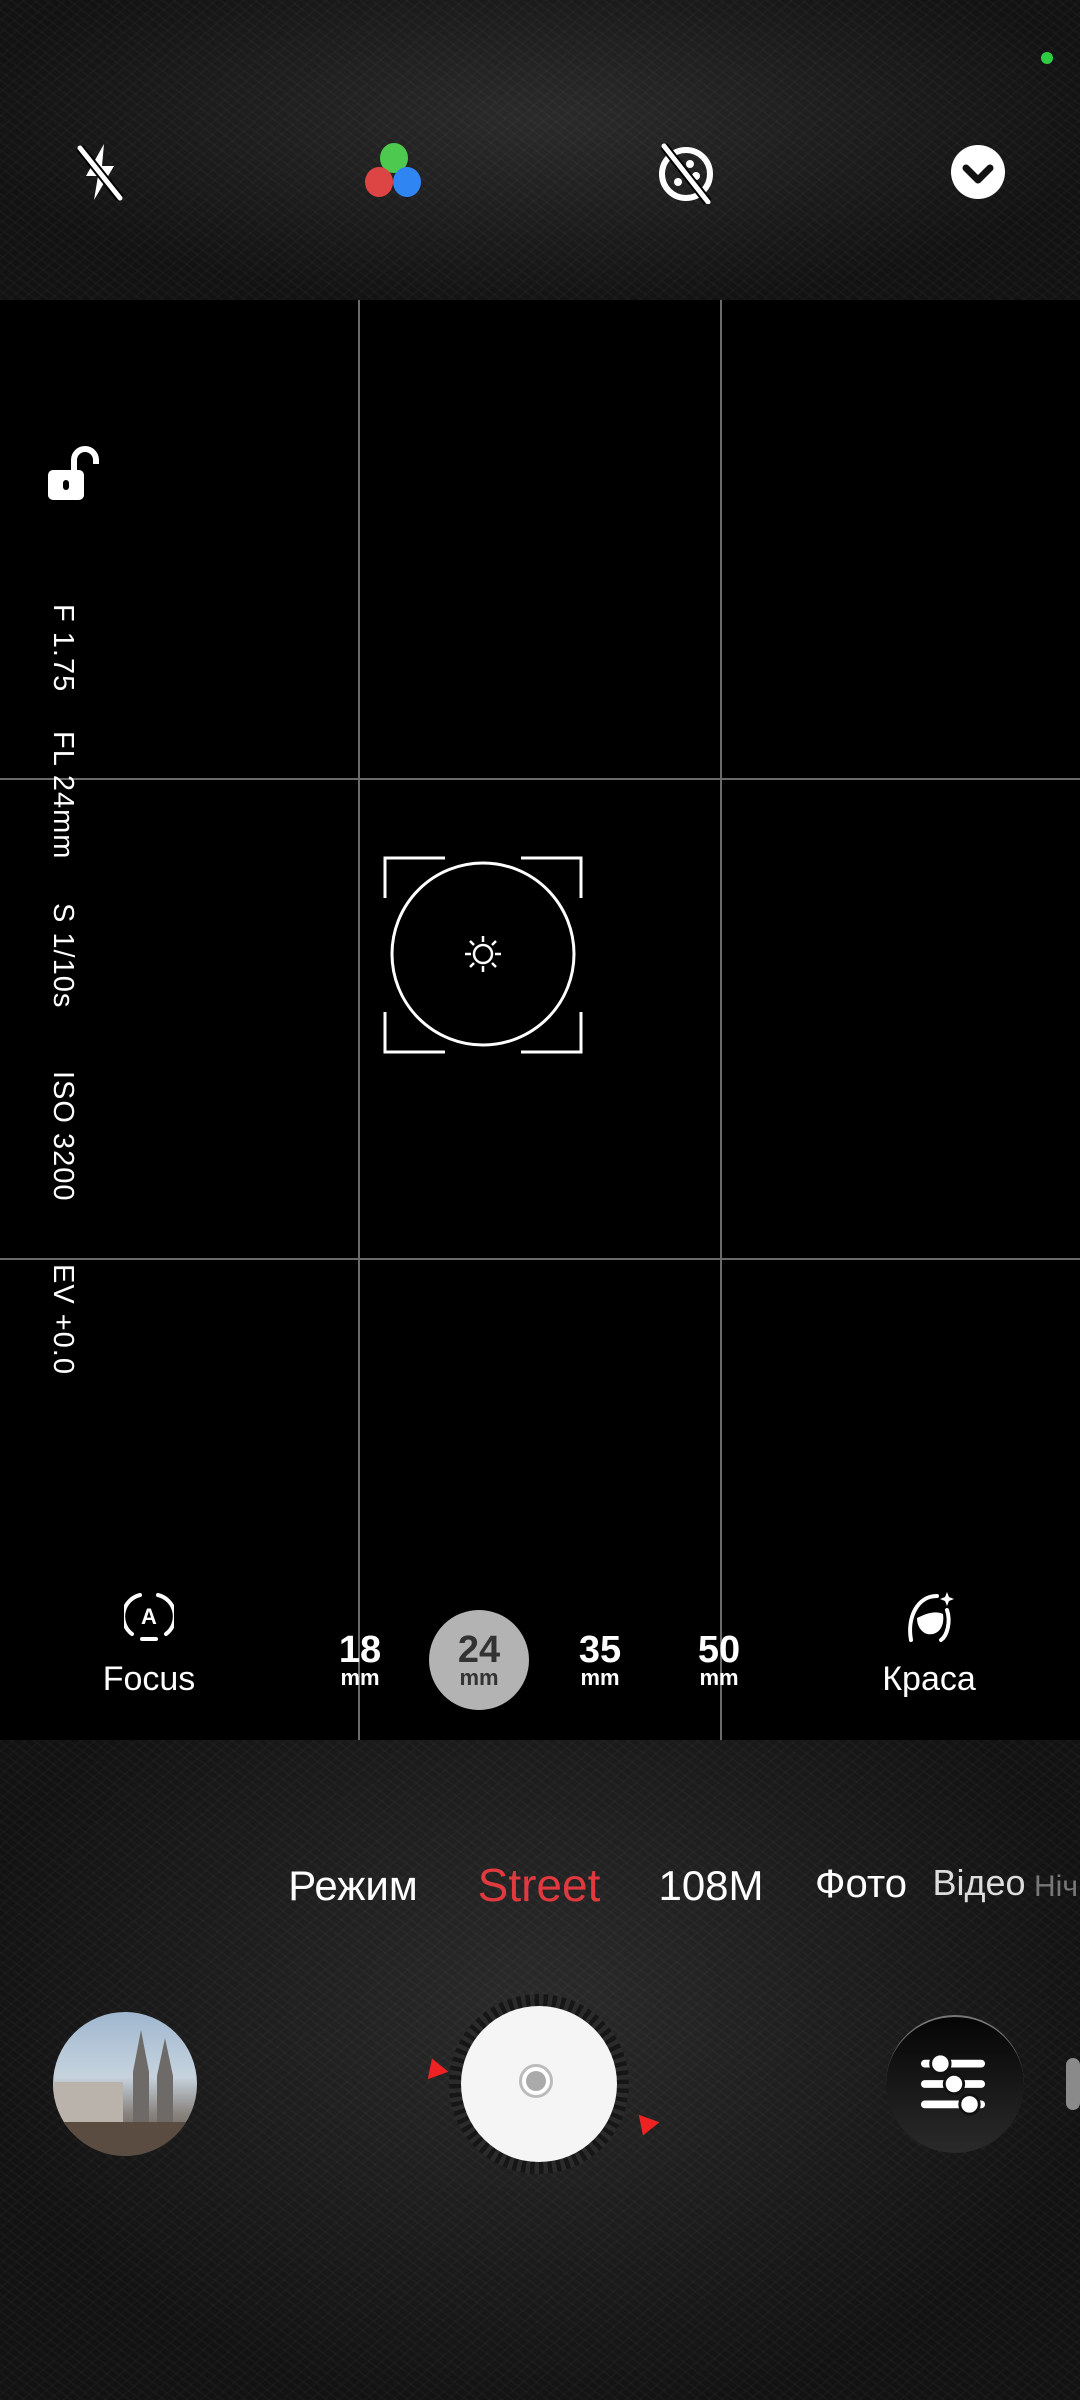 The image size is (1080, 2400). I want to click on chevron-down-icon, so click(978, 172).